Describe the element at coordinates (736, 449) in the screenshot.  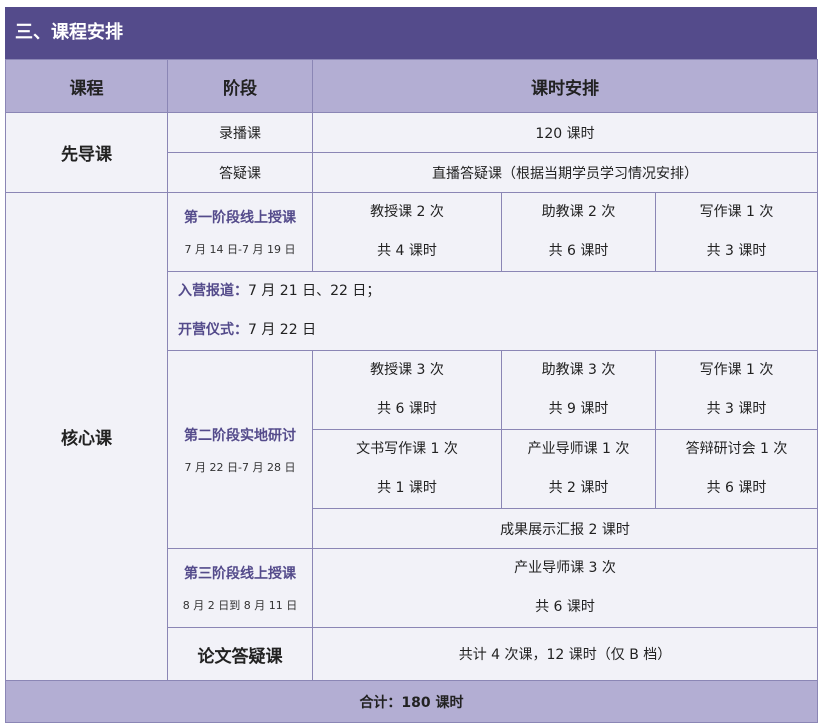
I see `cell-line1: 答辩研讨会 1 次` at that location.